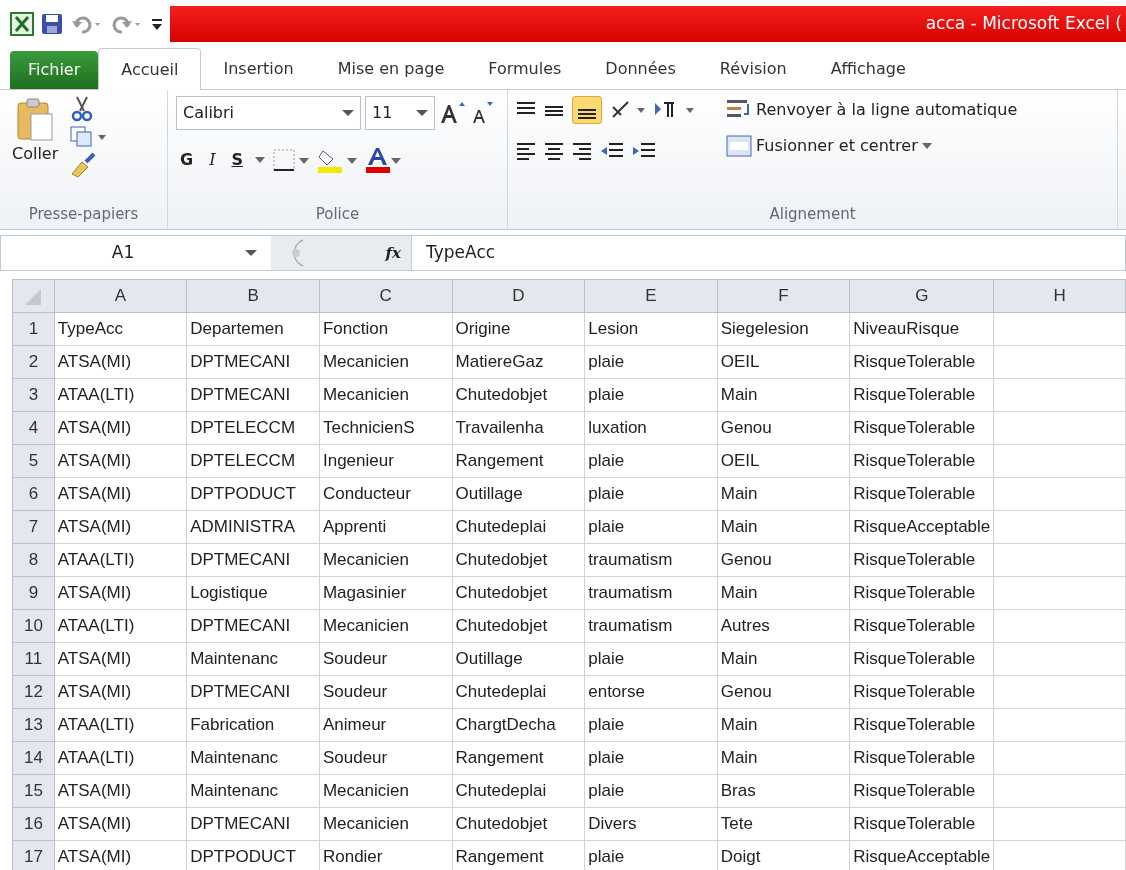  I want to click on row-header: 17, so click(33, 855).